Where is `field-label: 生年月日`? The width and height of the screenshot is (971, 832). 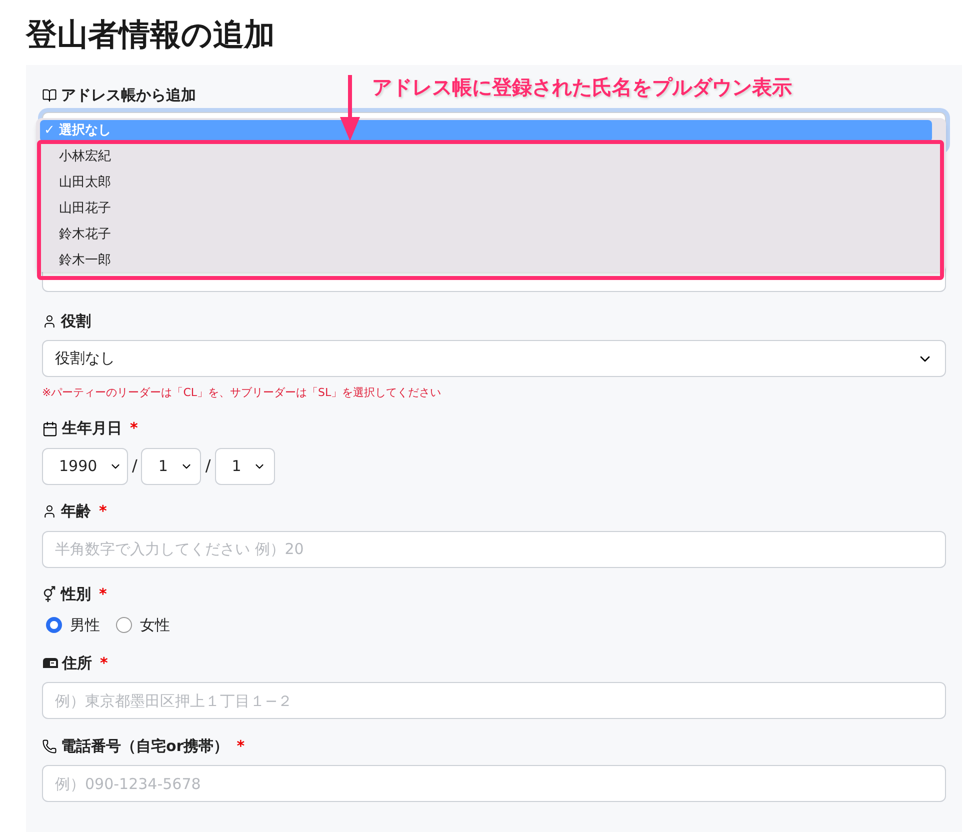 field-label: 生年月日 is located at coordinates (92, 429).